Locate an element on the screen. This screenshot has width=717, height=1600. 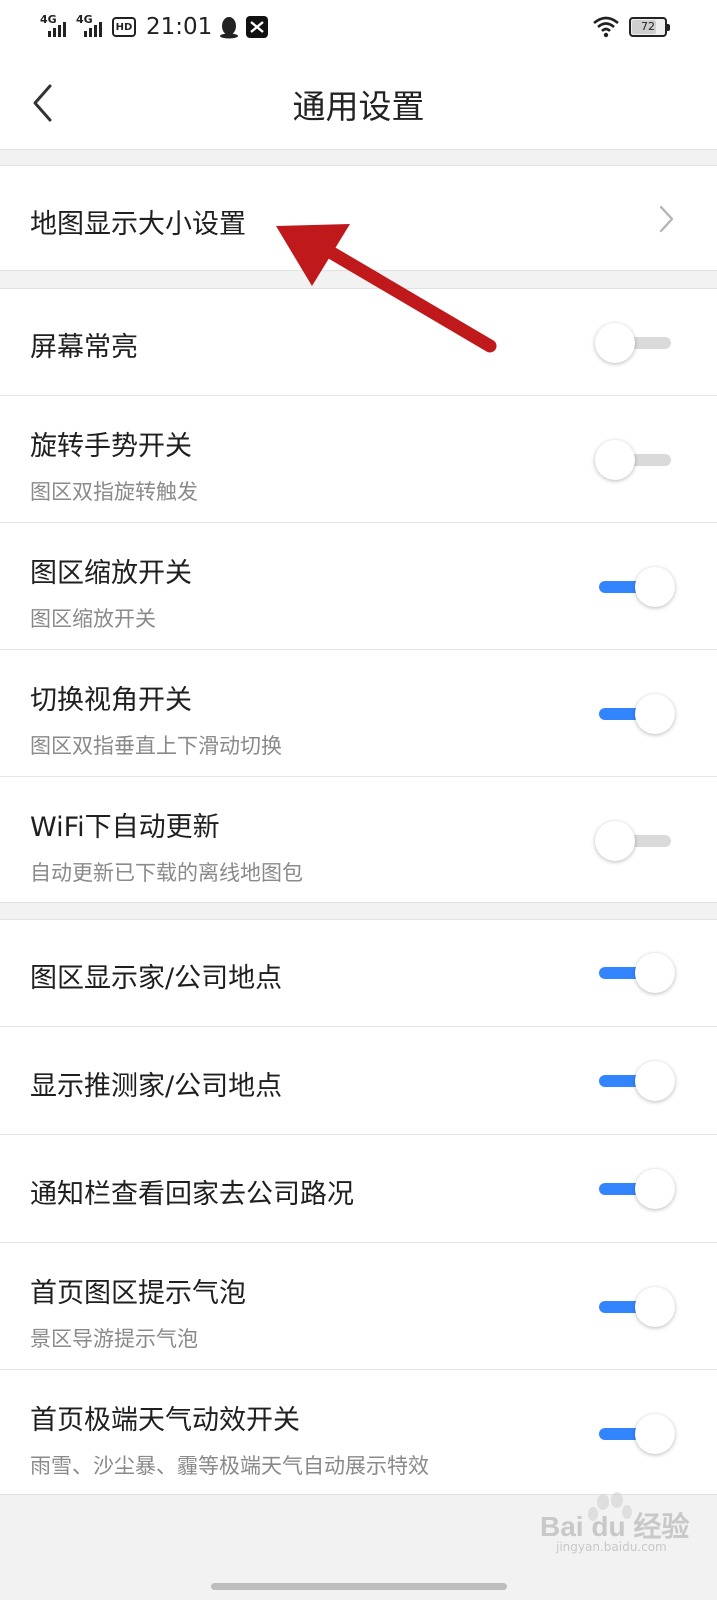
row-subtitle: 景区导游提示气泡 is located at coordinates (114, 1339).